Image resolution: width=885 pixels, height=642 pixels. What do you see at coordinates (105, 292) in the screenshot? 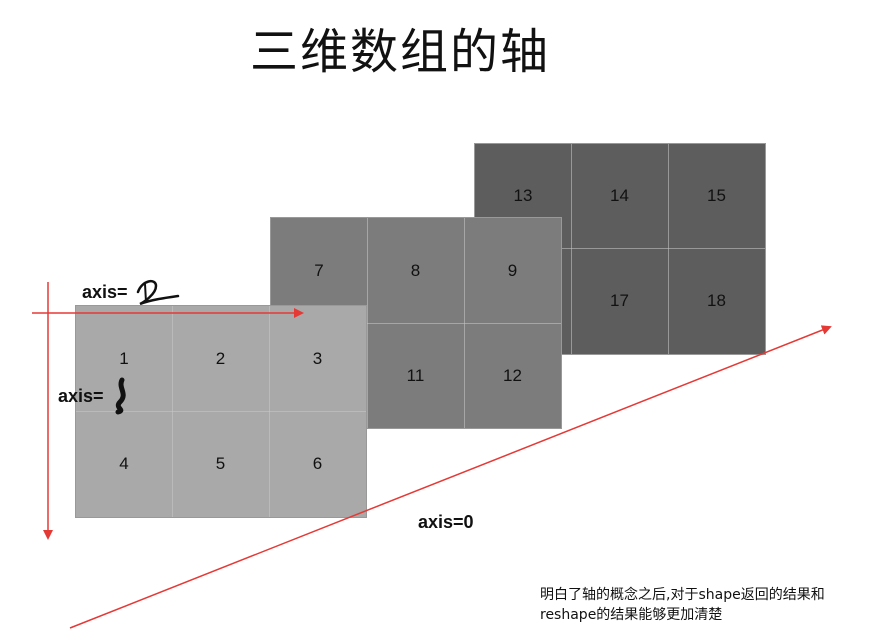
I see `axis2-label: axis=` at bounding box center [105, 292].